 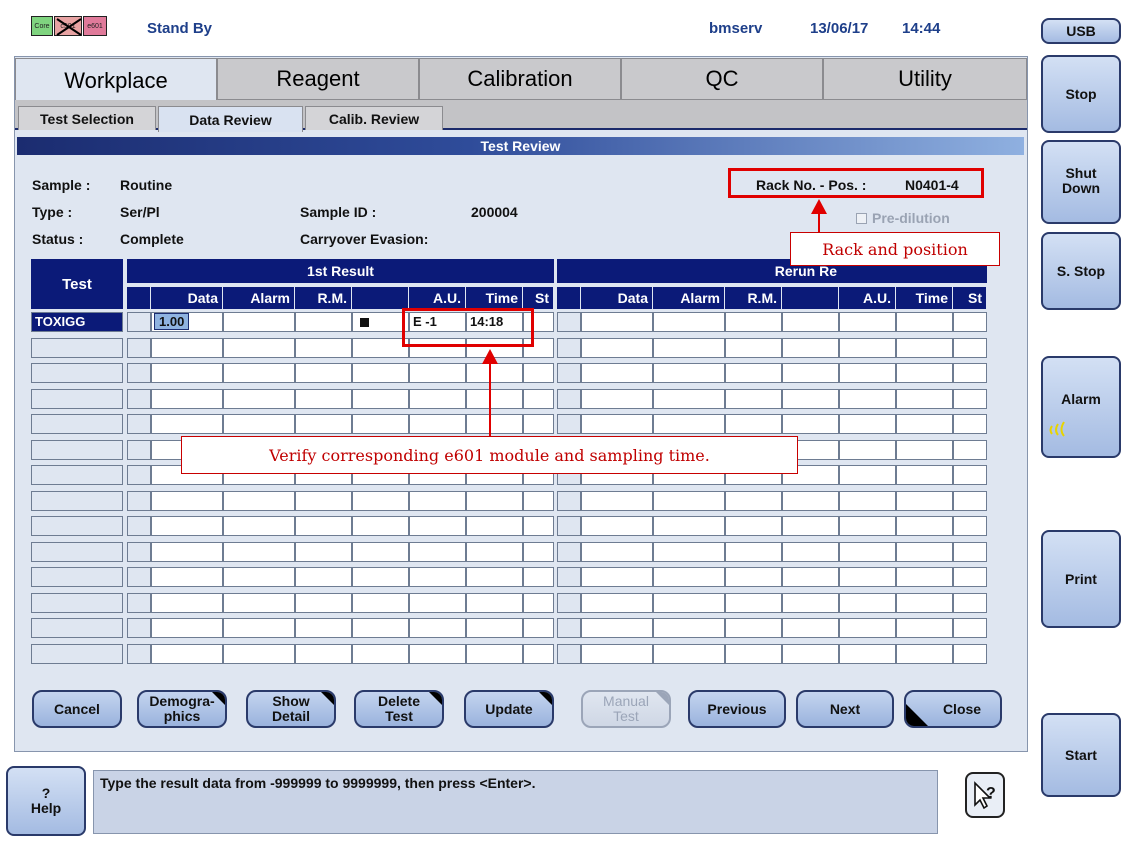 I want to click on rack-callout-text: Rack and position, so click(x=895, y=249).